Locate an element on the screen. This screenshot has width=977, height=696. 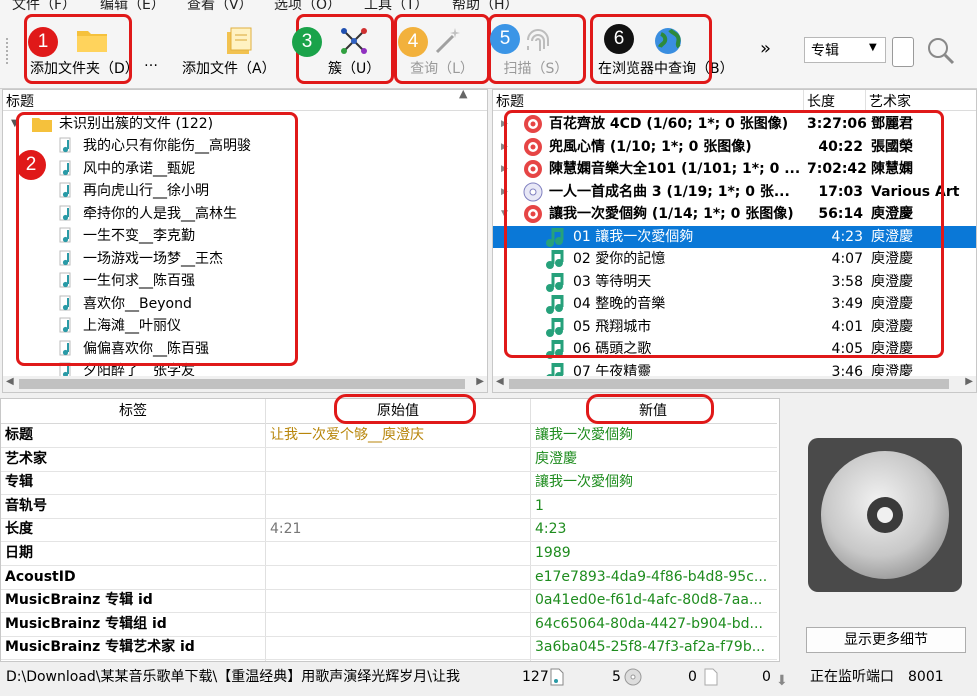
pending-files-count: 0 is located at coordinates (692, 677).